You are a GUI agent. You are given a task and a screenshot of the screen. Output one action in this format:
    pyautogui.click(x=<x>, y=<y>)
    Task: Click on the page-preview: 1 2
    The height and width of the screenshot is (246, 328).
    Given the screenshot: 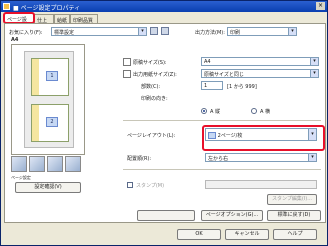 What is the action you would take?
    pyautogui.click(x=48, y=99)
    